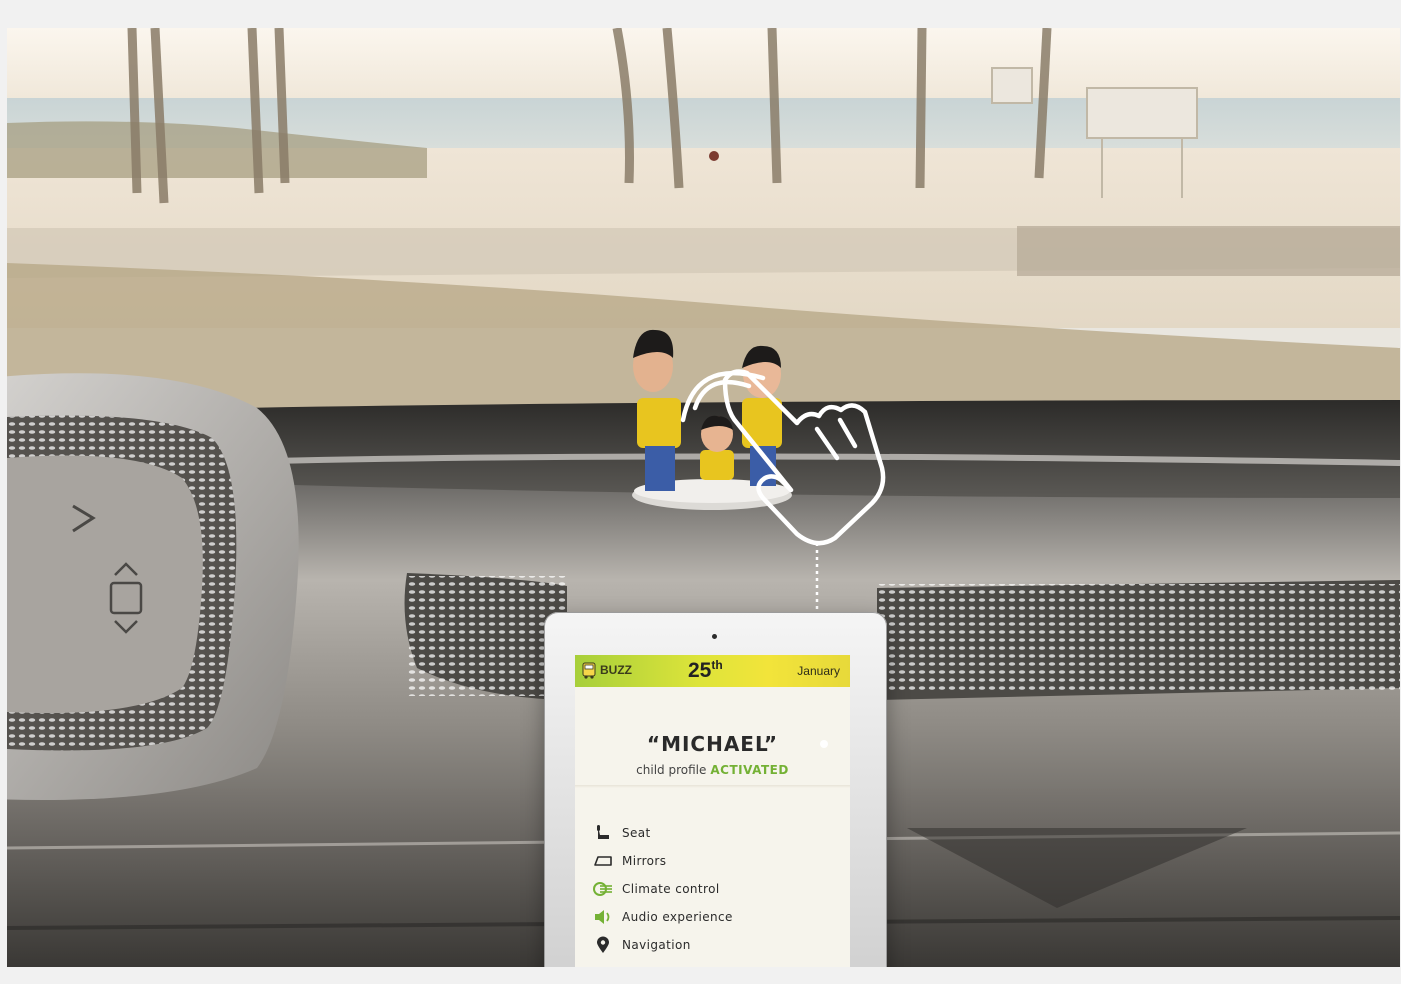 This screenshot has width=1401, height=984. Describe the element at coordinates (603, 861) in the screenshot. I see `mirror-icon` at that location.